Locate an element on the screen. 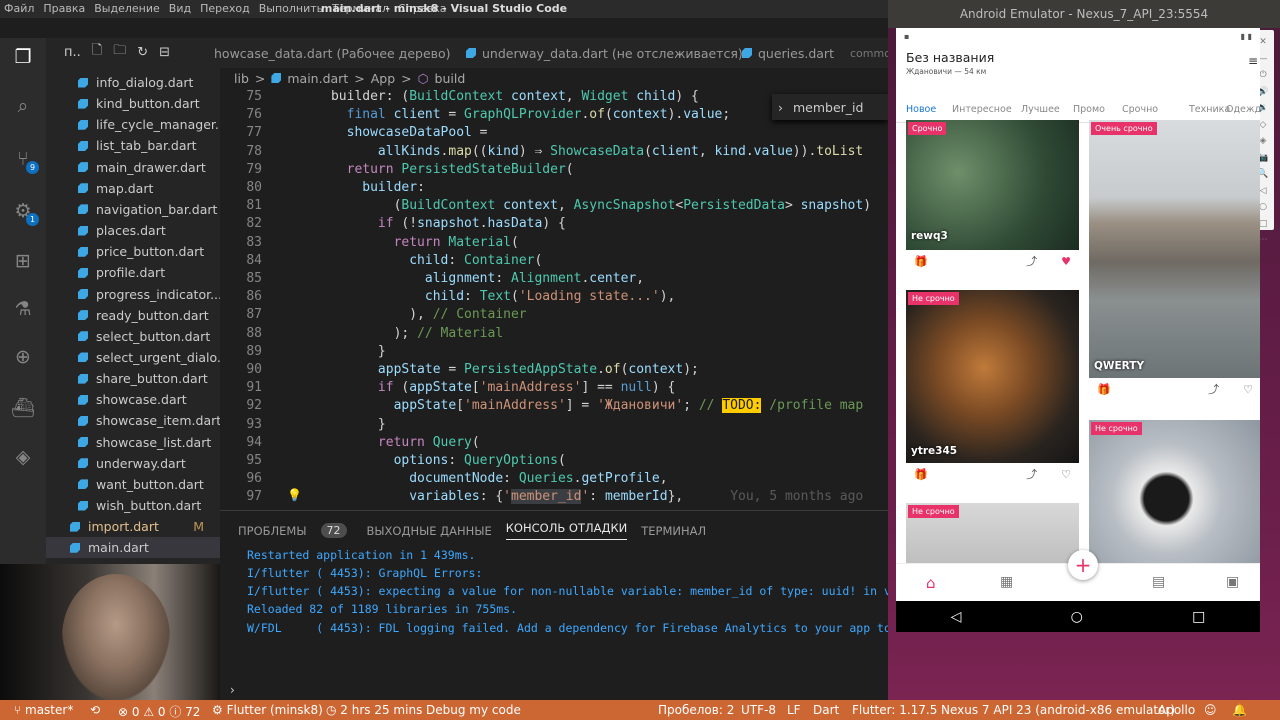 Image resolution: width=1280 pixels, height=720 pixels. file-item: import.dart M is located at coordinates (133, 526).